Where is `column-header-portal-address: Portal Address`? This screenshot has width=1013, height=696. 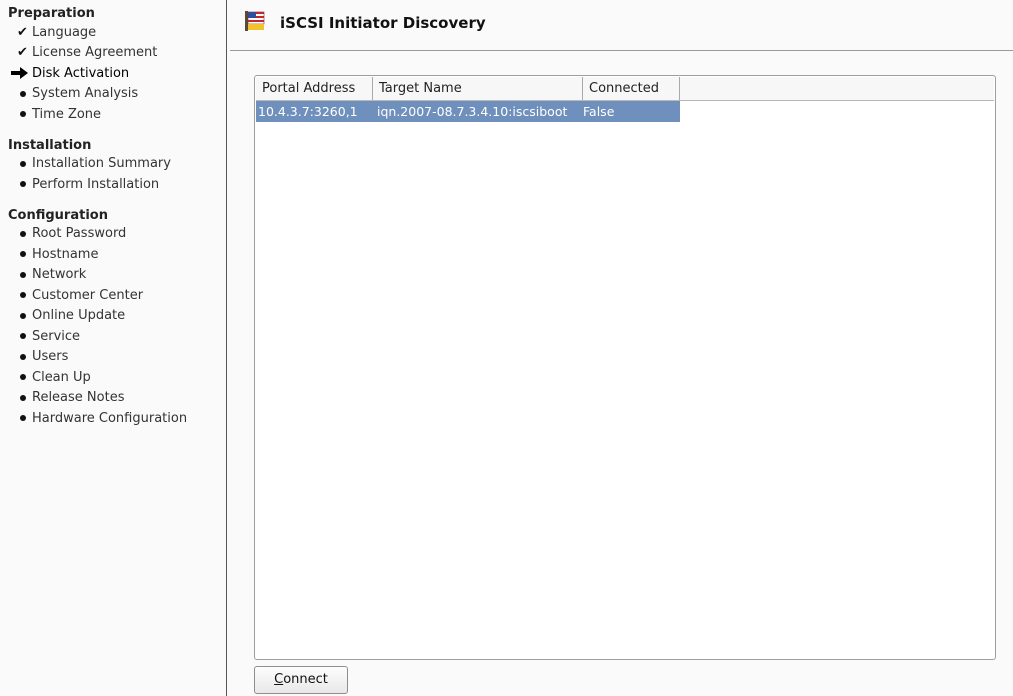 column-header-portal-address: Portal Address is located at coordinates (314, 88).